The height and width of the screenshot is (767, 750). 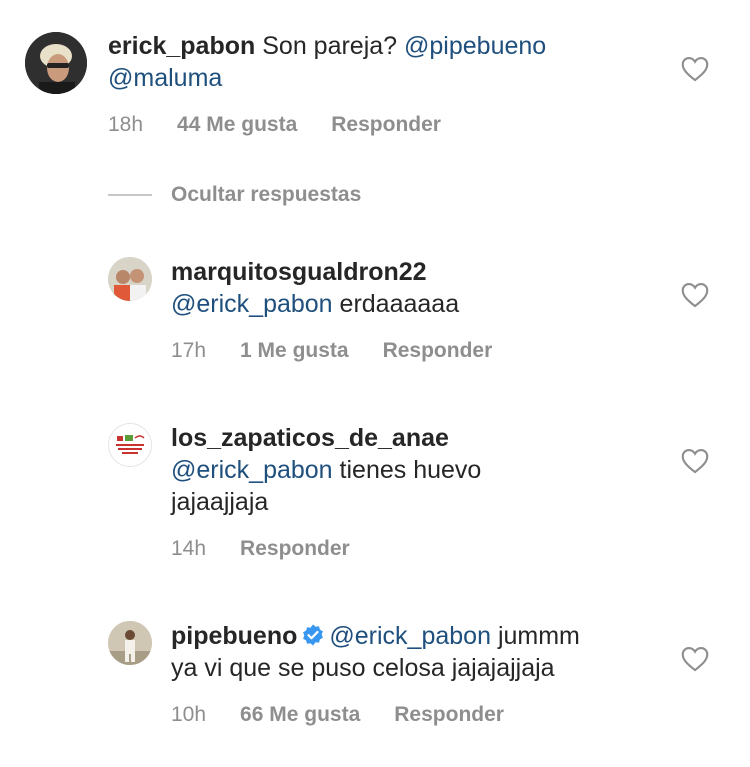 I want to click on username: erick_pabon, so click(x=181, y=46).